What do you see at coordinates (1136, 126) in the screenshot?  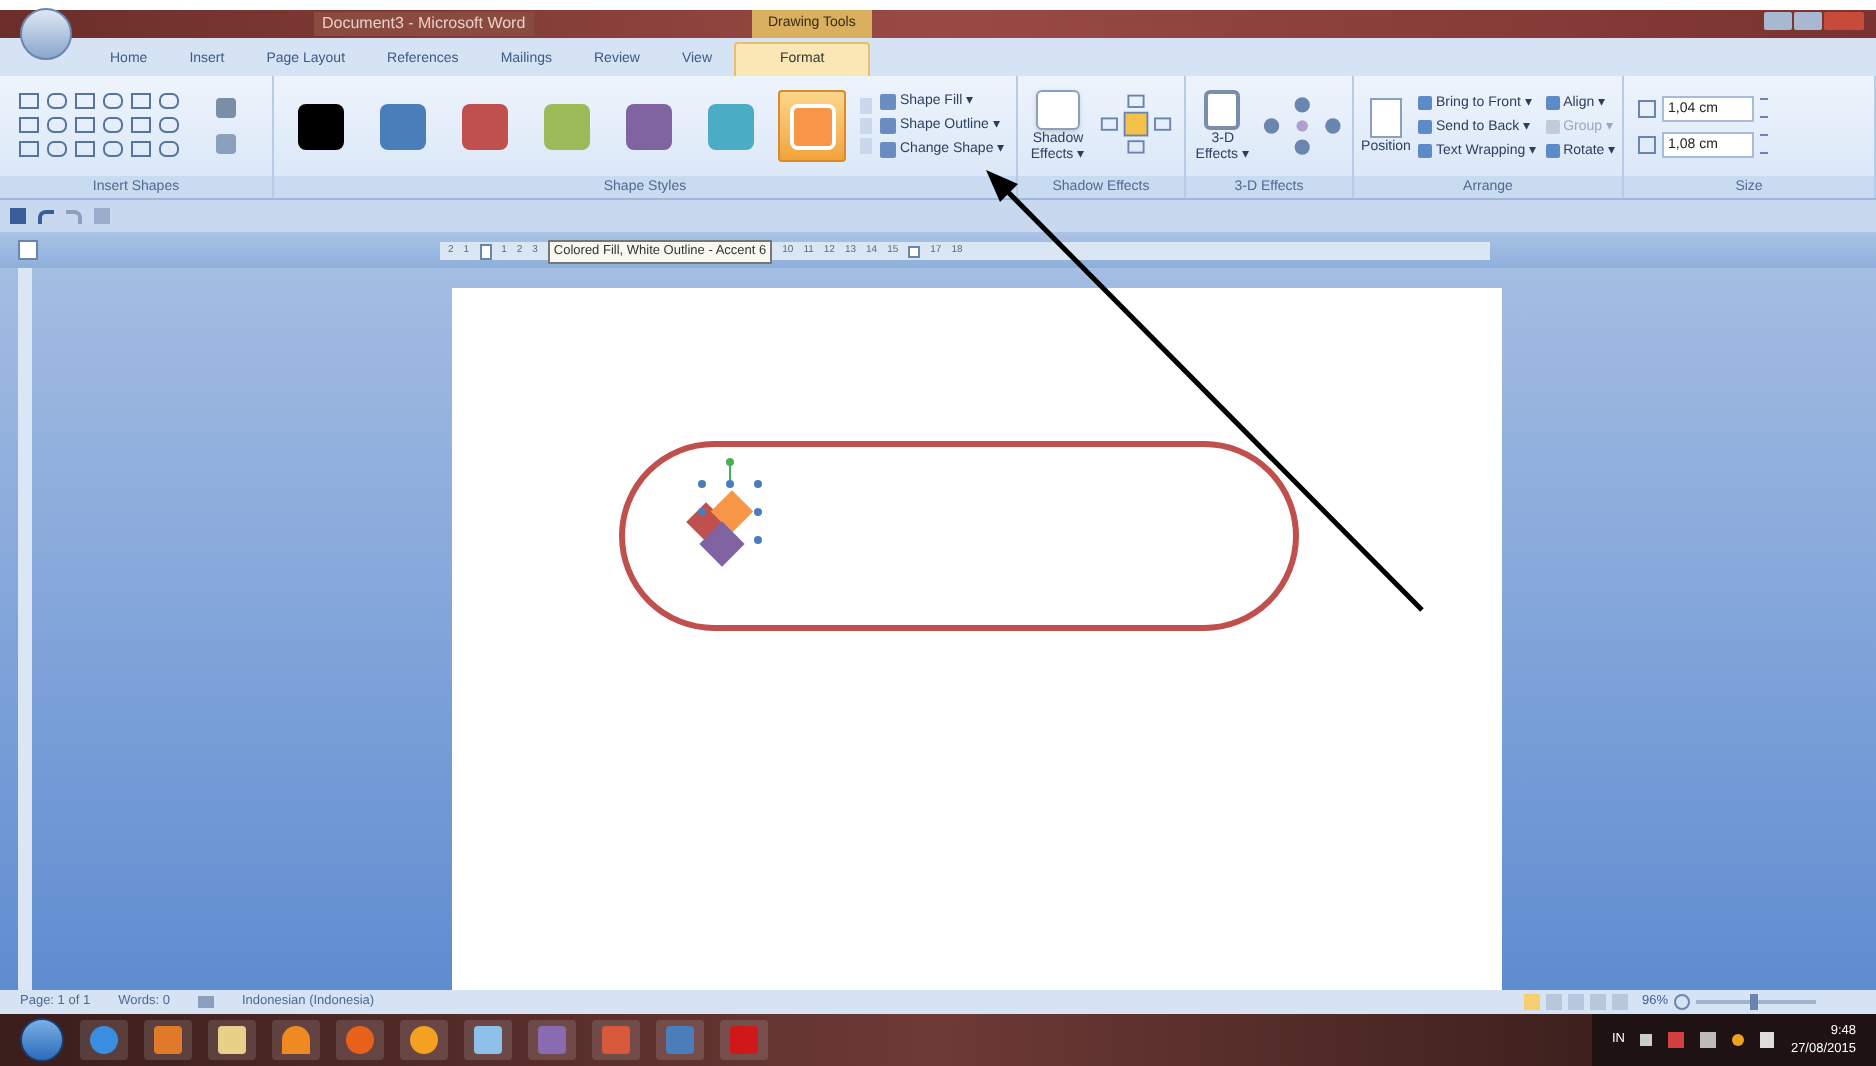 I see `shadow-nudge-icon` at bounding box center [1136, 126].